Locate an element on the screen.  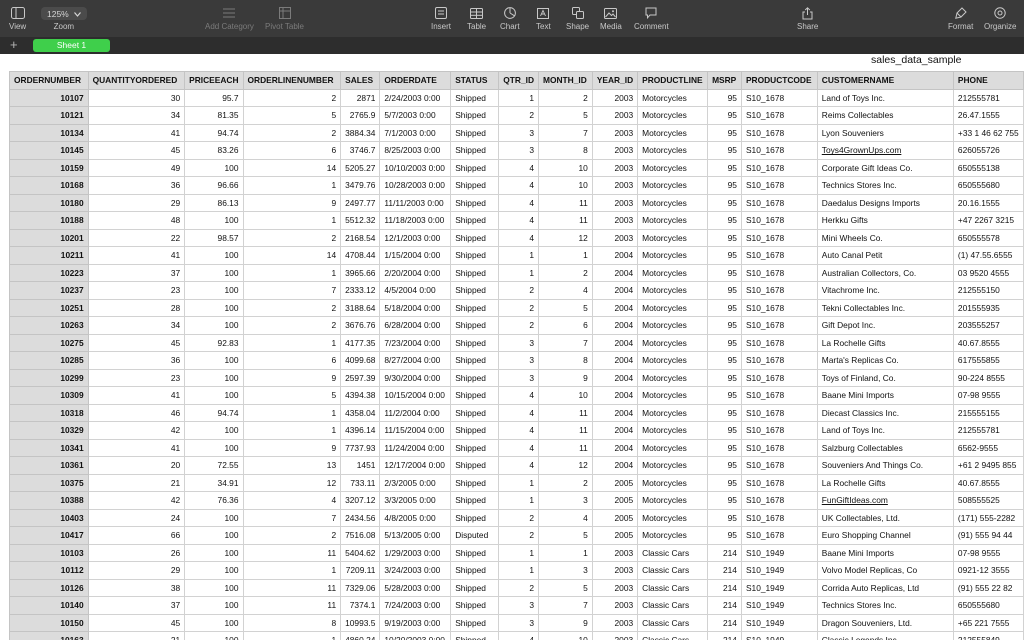
table-cell: 26.47.1555 is located at coordinates (988, 115).